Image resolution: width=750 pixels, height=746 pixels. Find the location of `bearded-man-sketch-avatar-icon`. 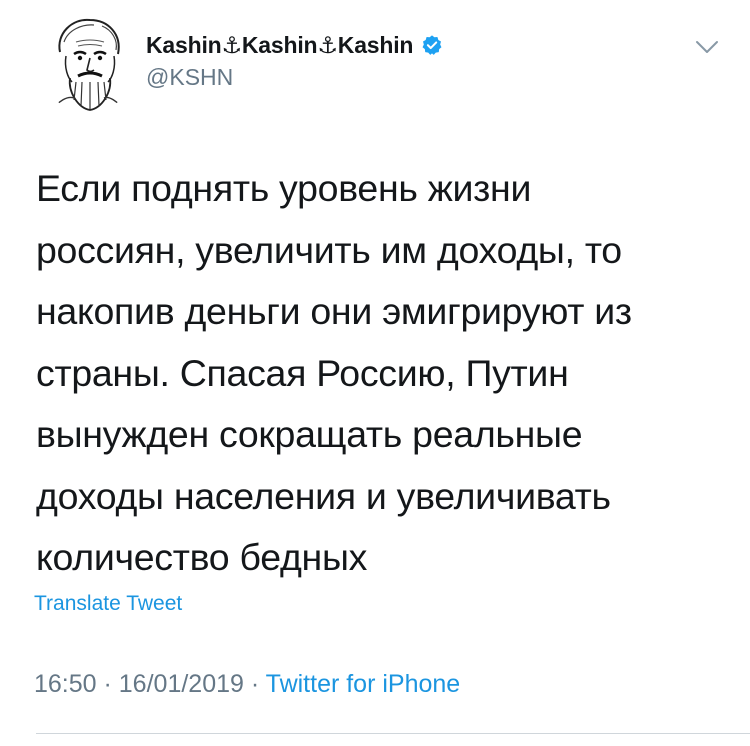

bearded-man-sketch-avatar-icon is located at coordinates (88, 62).